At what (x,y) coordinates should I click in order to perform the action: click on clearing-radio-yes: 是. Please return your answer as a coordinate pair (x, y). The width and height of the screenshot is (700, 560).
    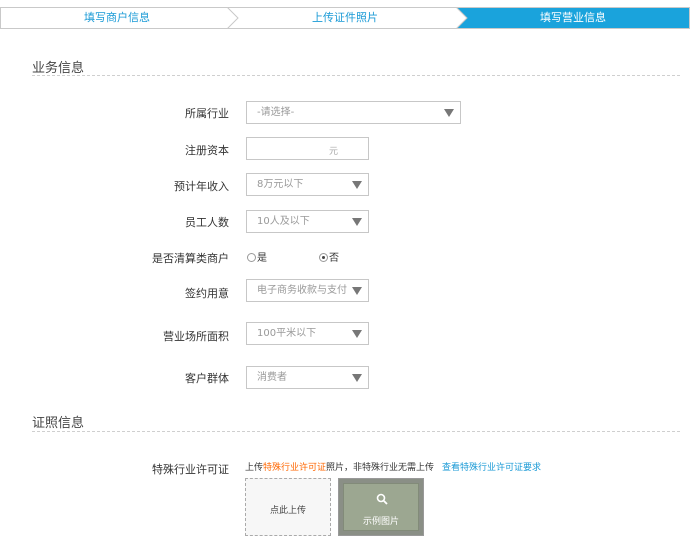
    Looking at the image, I should click on (257, 256).